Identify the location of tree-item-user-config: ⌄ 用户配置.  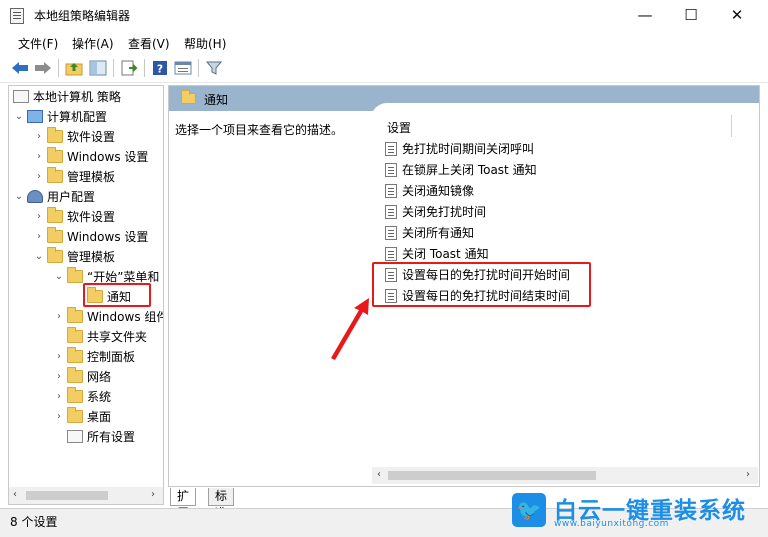
(54, 196).